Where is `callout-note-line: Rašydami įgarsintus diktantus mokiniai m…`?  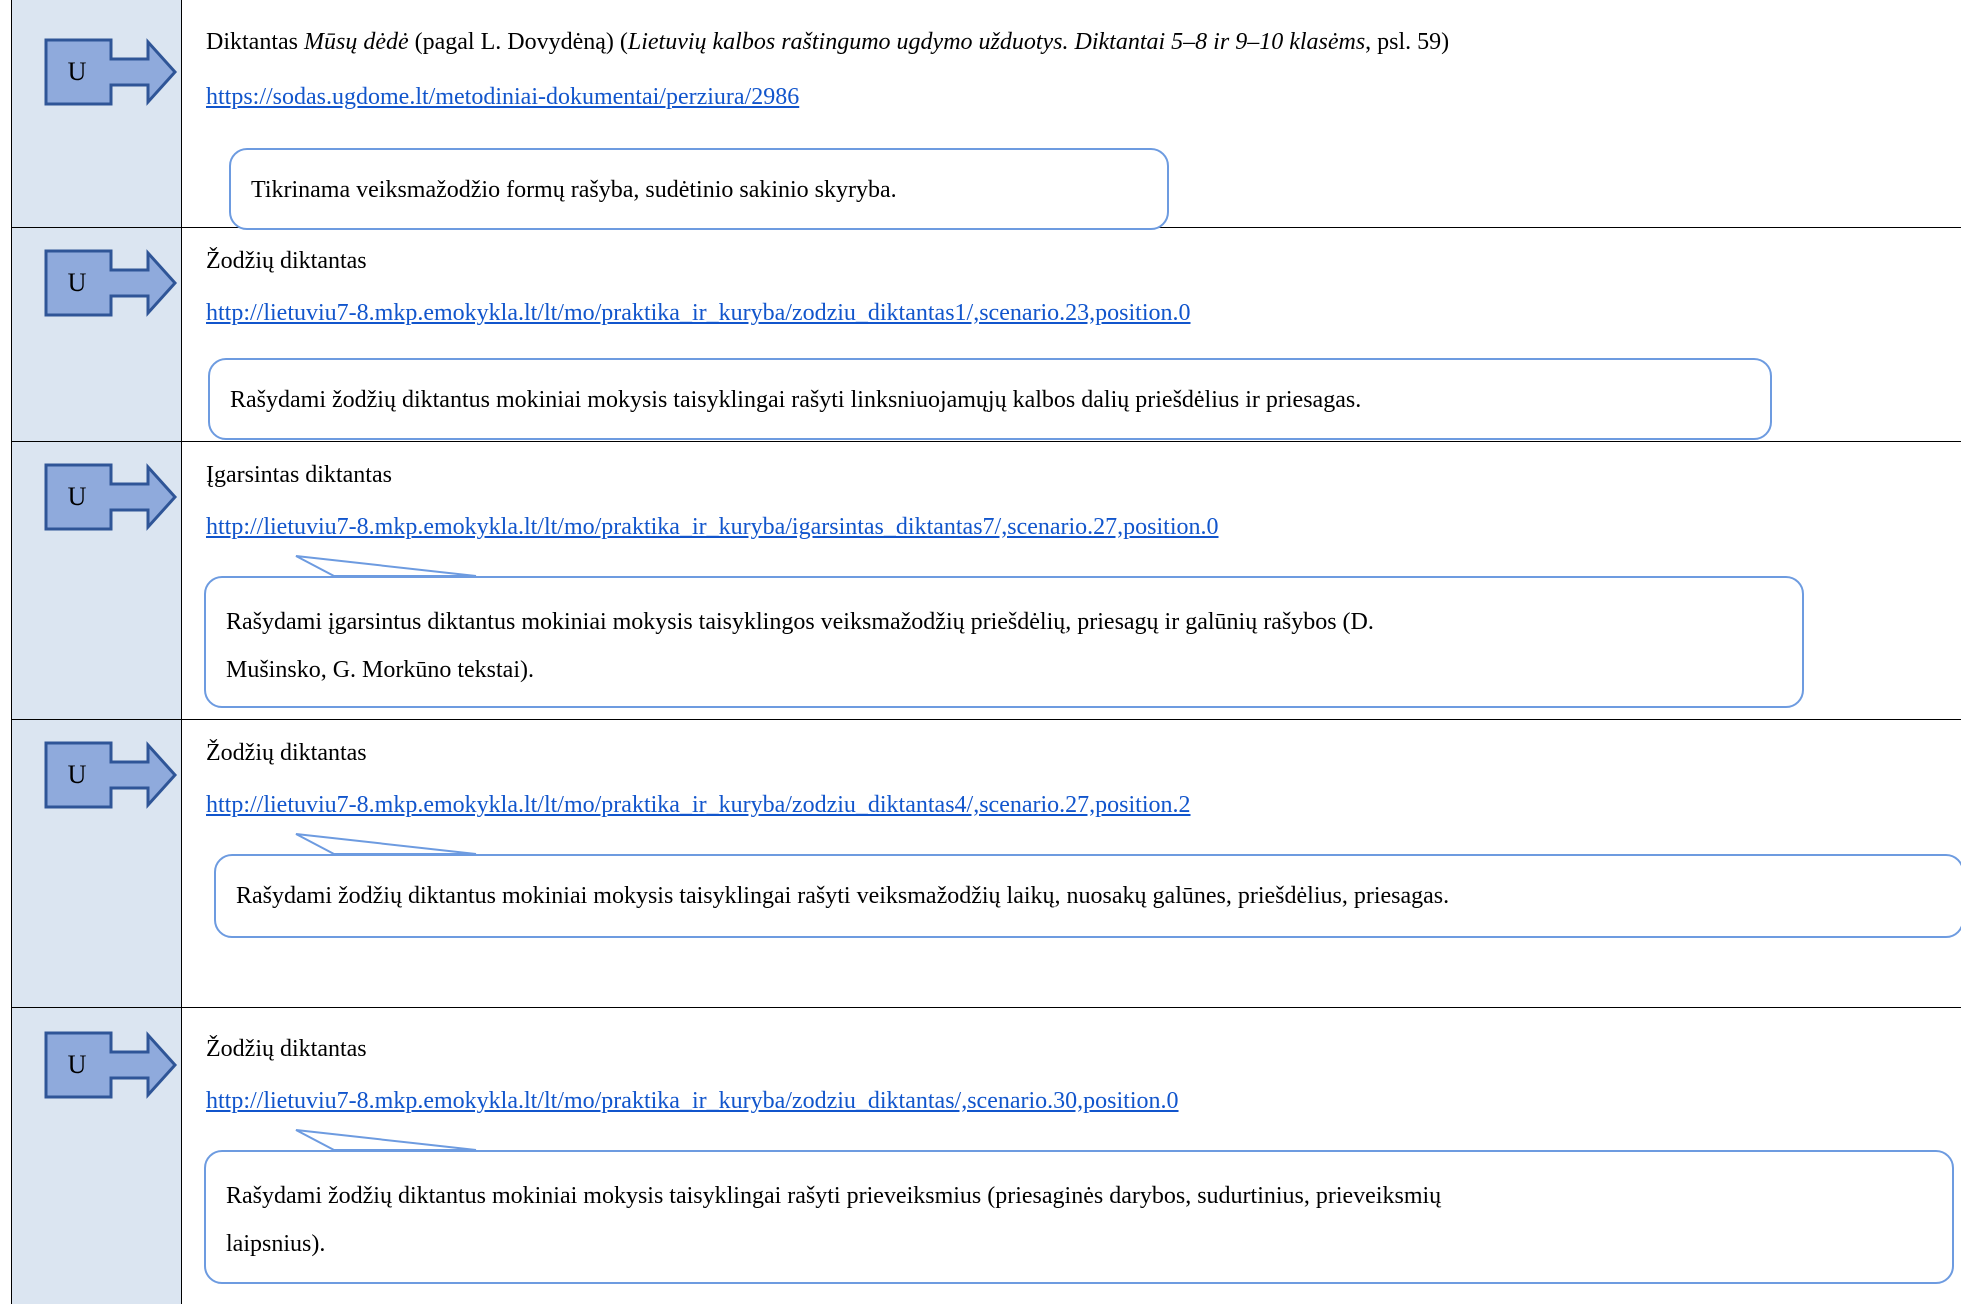
callout-note-line: Rašydami įgarsintus diktantus mokiniai m… is located at coordinates (800, 622).